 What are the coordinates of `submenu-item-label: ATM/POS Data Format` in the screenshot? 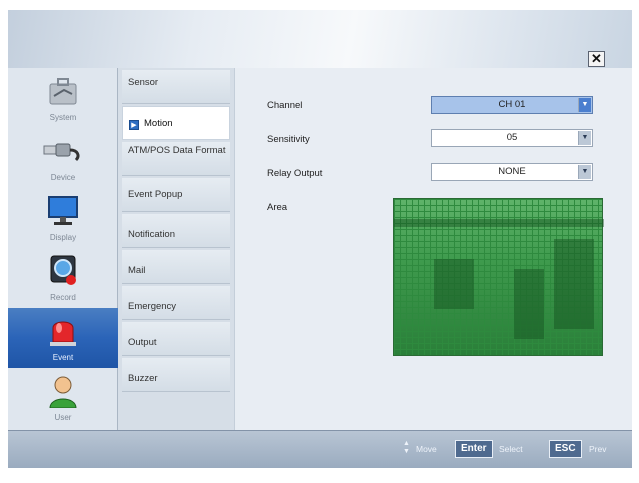 It's located at (177, 150).